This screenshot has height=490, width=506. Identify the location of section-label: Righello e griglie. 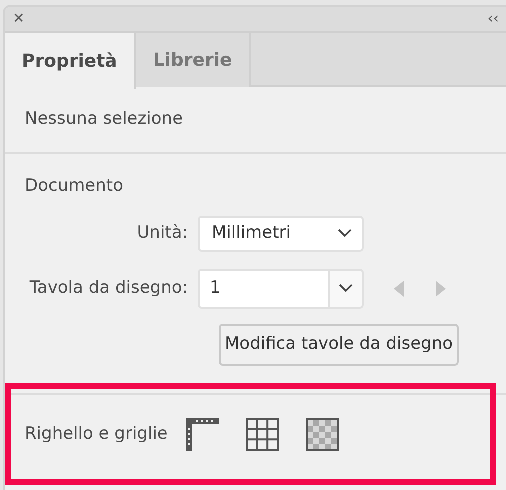
(96, 434).